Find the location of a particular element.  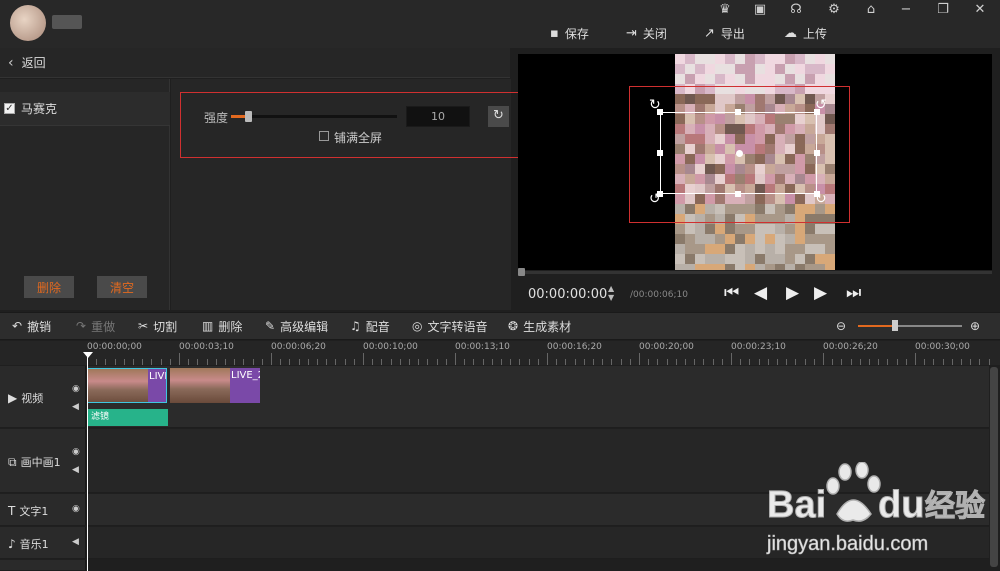

undo-button: ↶ 撤销 is located at coordinates (31, 326).